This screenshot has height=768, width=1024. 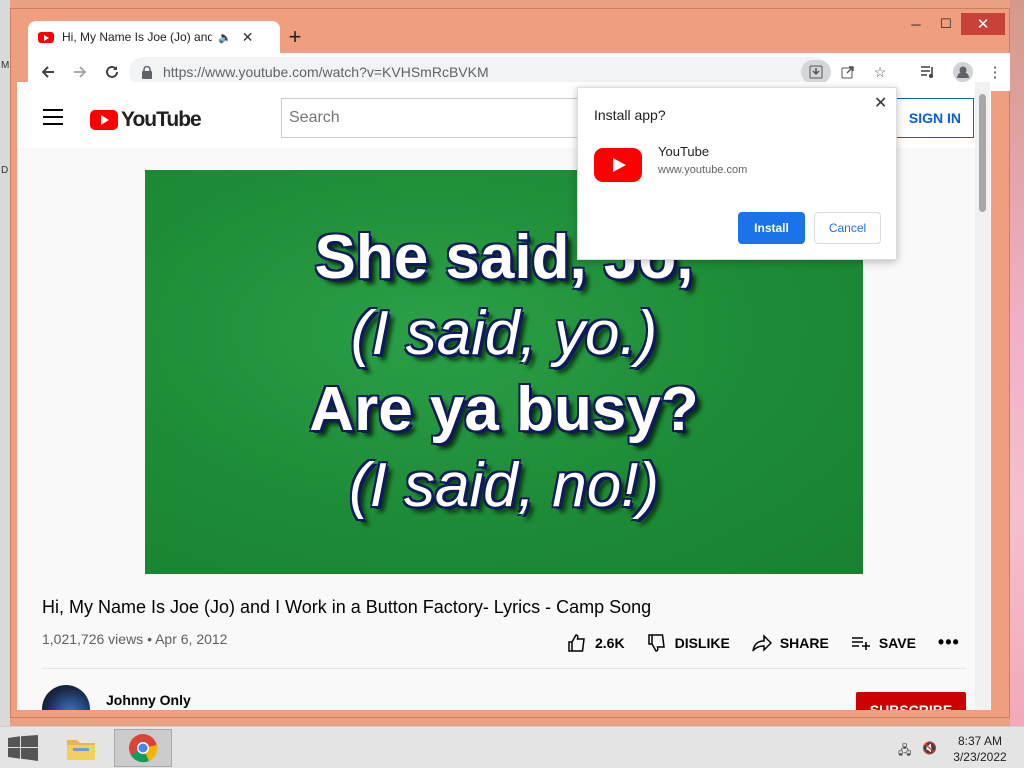 What do you see at coordinates (5, 170) in the screenshot?
I see `desktop-glyph: D` at bounding box center [5, 170].